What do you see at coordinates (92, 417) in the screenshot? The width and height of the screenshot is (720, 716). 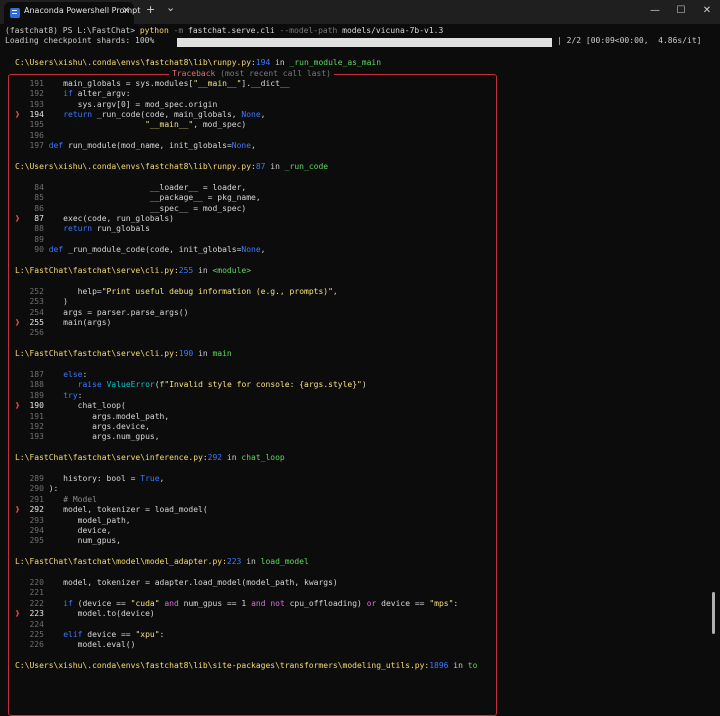 I see `code-line: 191 args.model_path,` at bounding box center [92, 417].